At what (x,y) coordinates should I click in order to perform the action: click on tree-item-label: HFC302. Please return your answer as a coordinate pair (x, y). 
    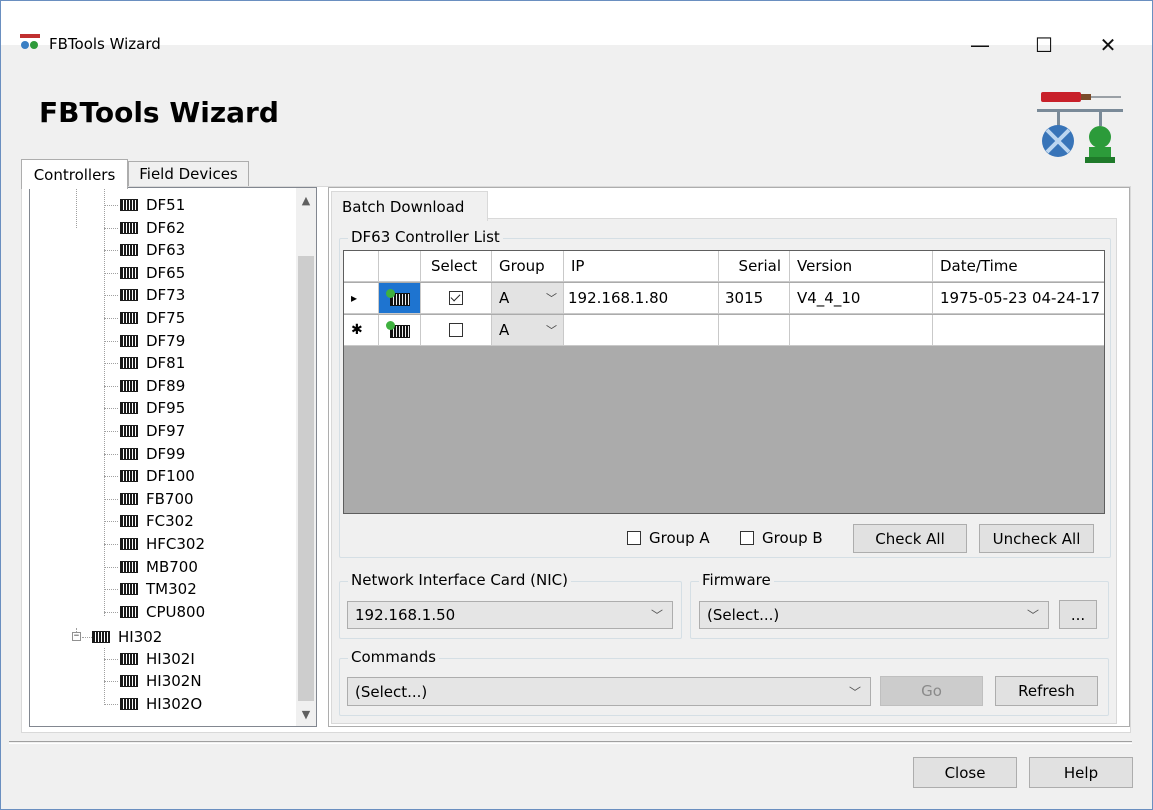
    Looking at the image, I should click on (176, 544).